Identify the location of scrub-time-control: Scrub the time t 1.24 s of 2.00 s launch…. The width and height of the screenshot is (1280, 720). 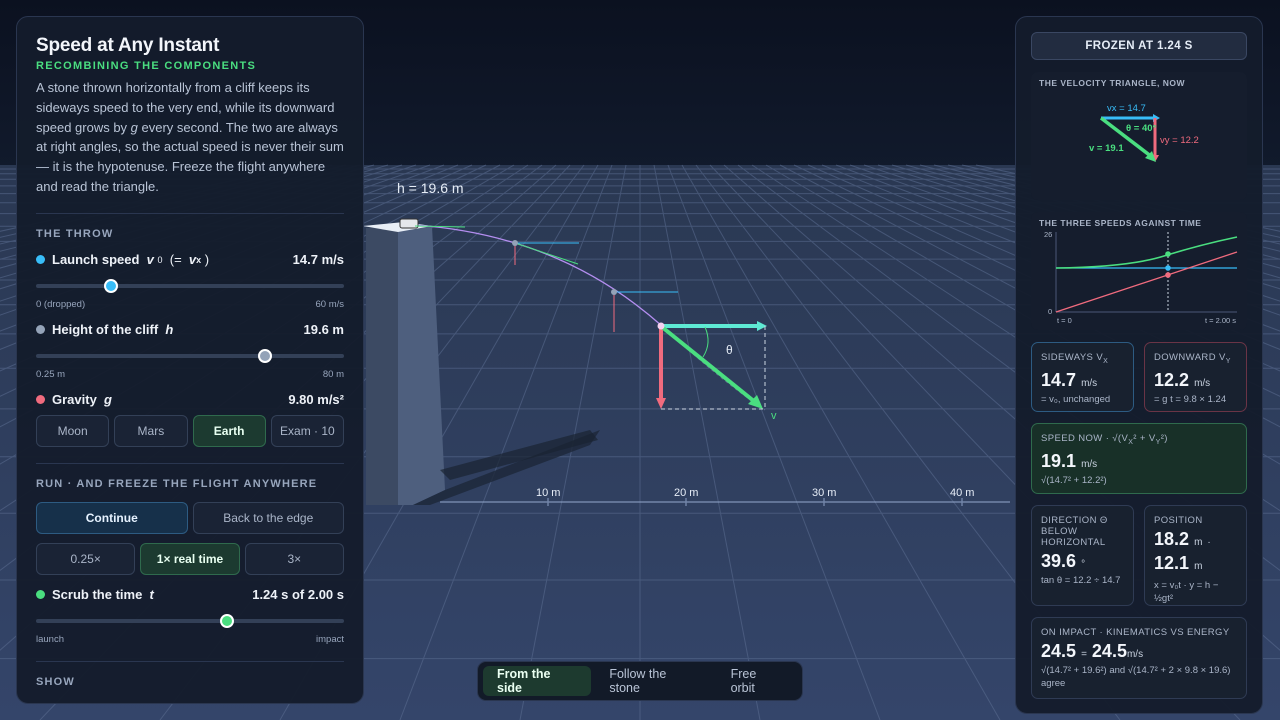
(190, 616).